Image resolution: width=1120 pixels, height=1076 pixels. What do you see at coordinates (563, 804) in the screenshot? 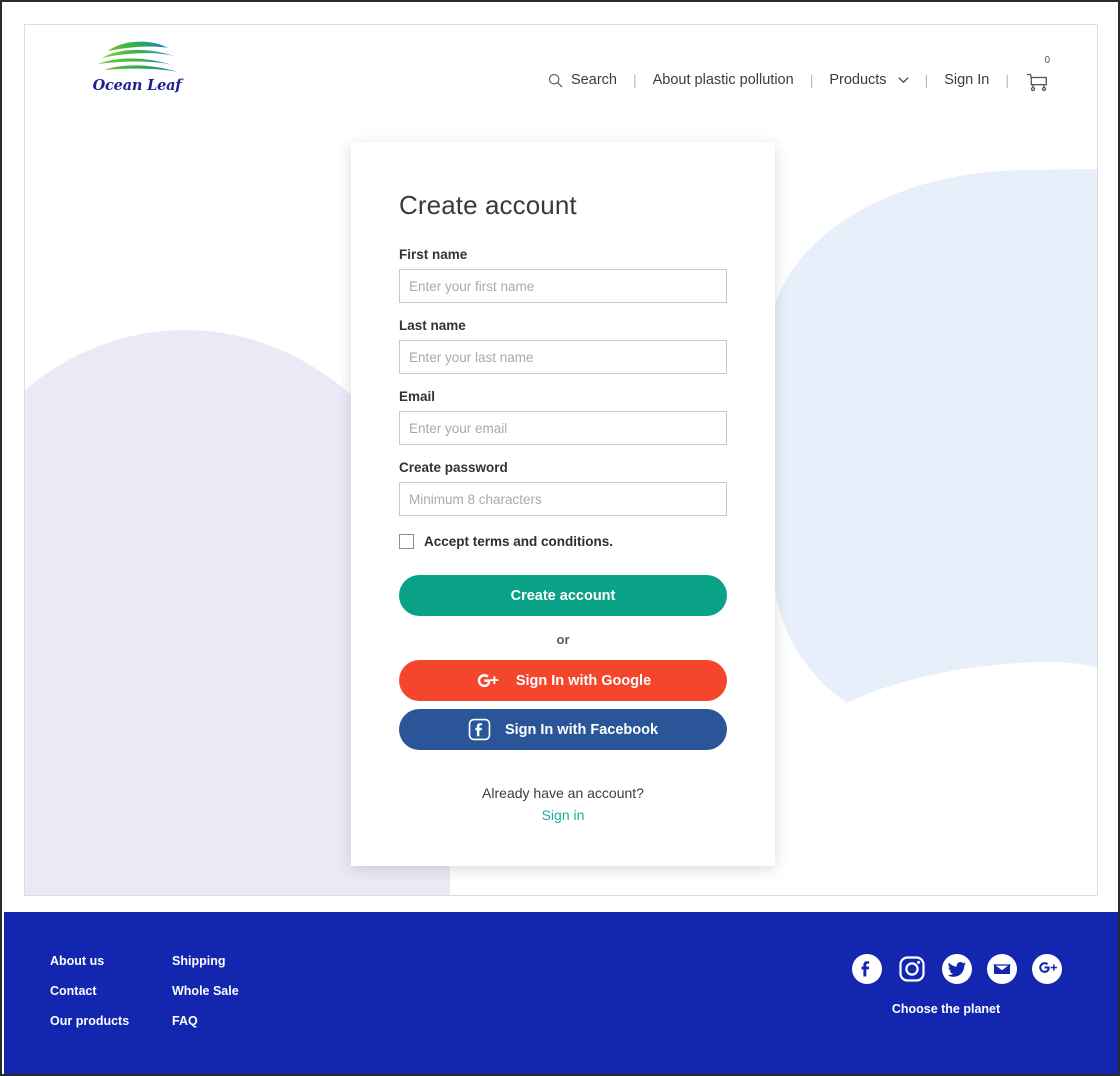
I see `sign-in-prompt: Already have an account? Sign in` at bounding box center [563, 804].